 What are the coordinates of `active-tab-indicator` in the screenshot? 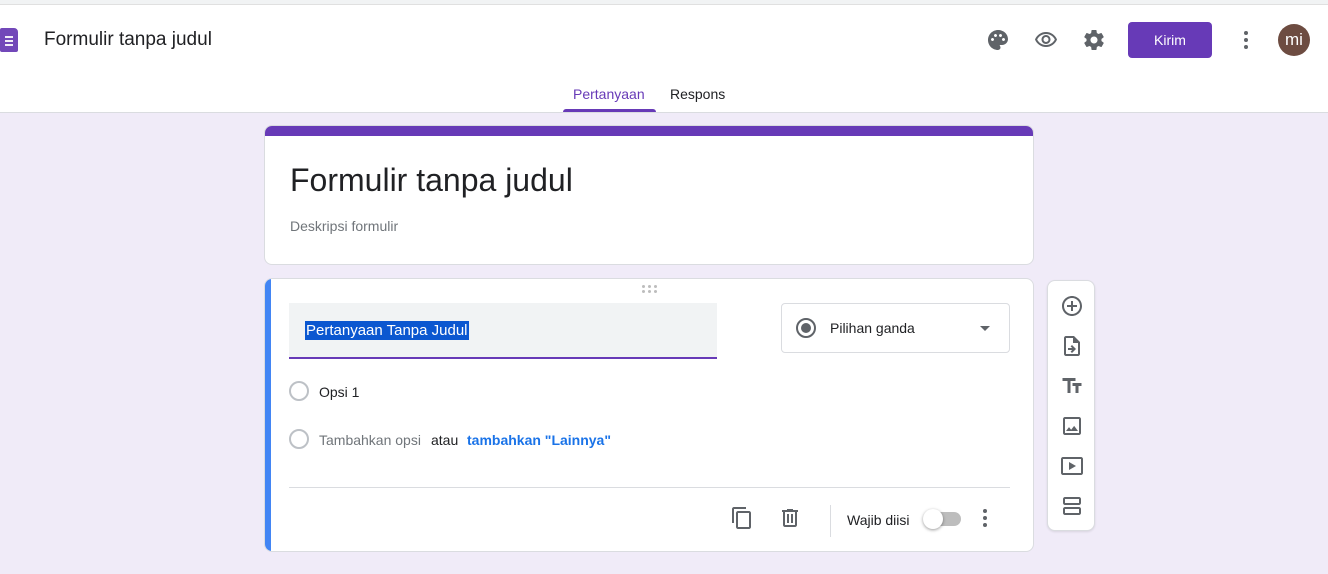 It's located at (609, 110).